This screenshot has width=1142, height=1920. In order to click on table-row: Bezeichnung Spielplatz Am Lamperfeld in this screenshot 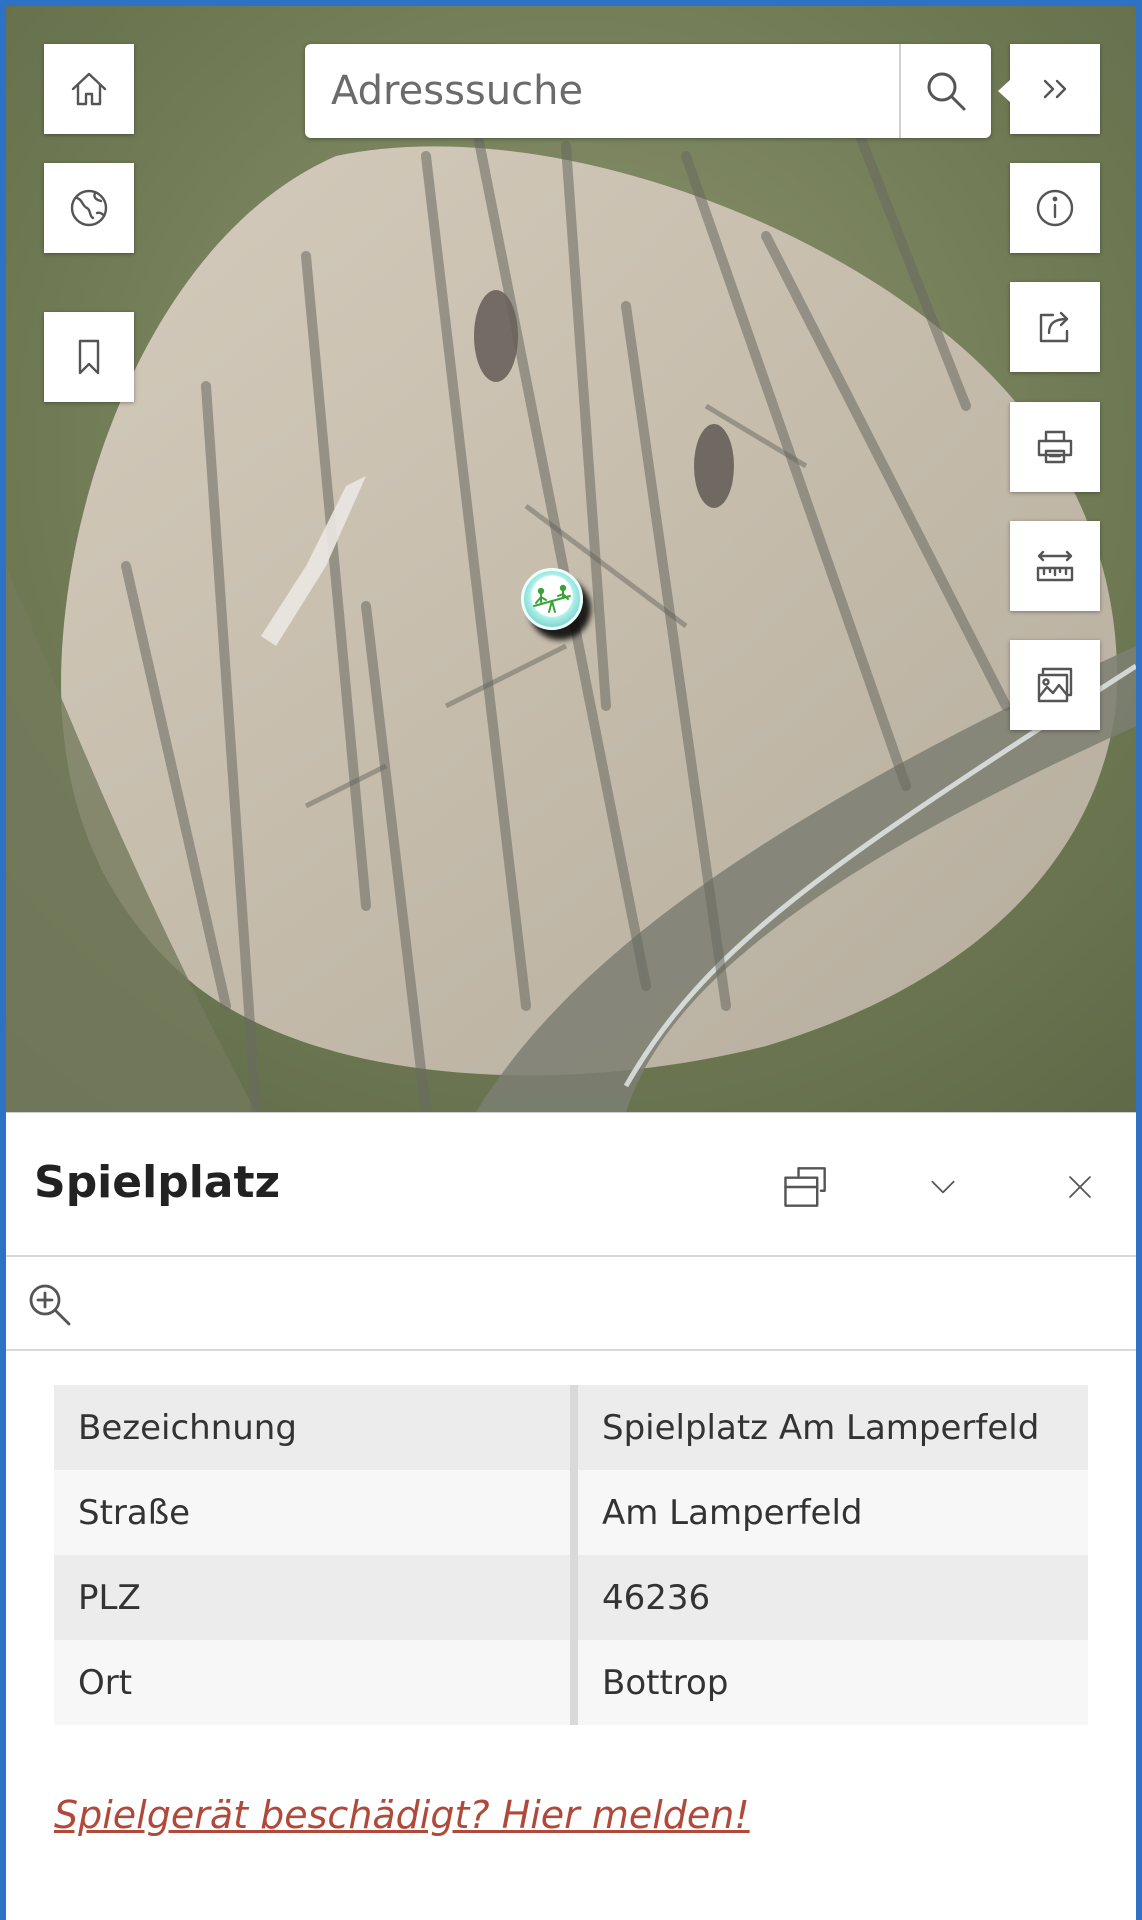, I will do `click(571, 1427)`.